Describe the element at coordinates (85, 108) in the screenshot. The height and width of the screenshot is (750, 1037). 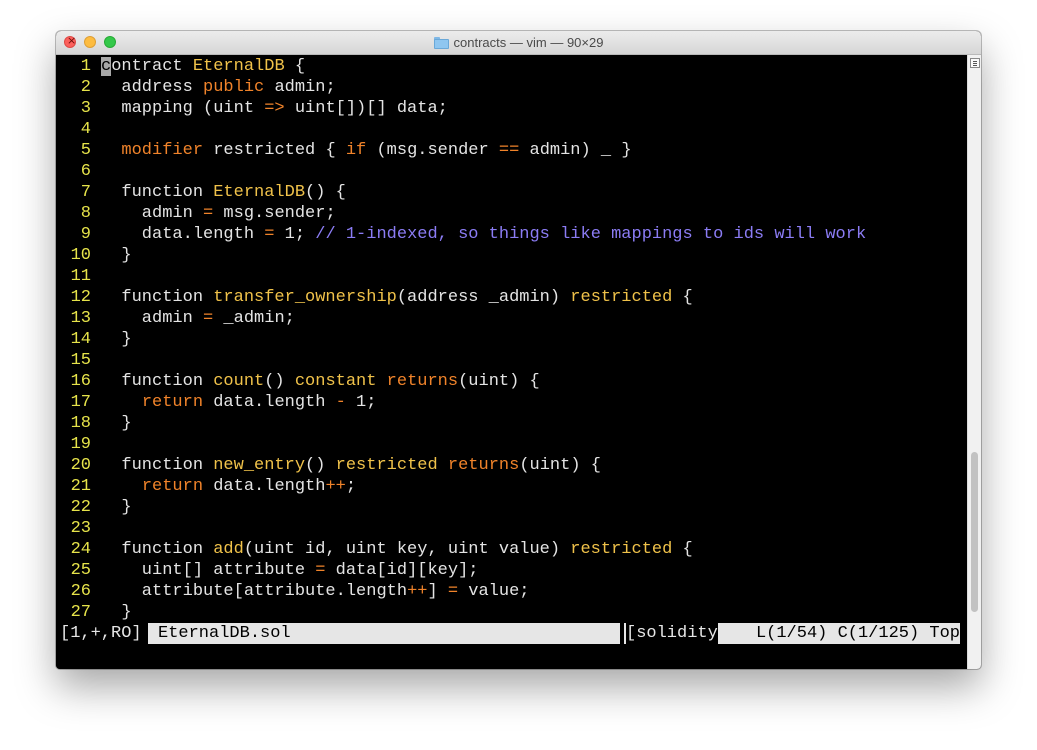
I see `line-number: 3` at that location.